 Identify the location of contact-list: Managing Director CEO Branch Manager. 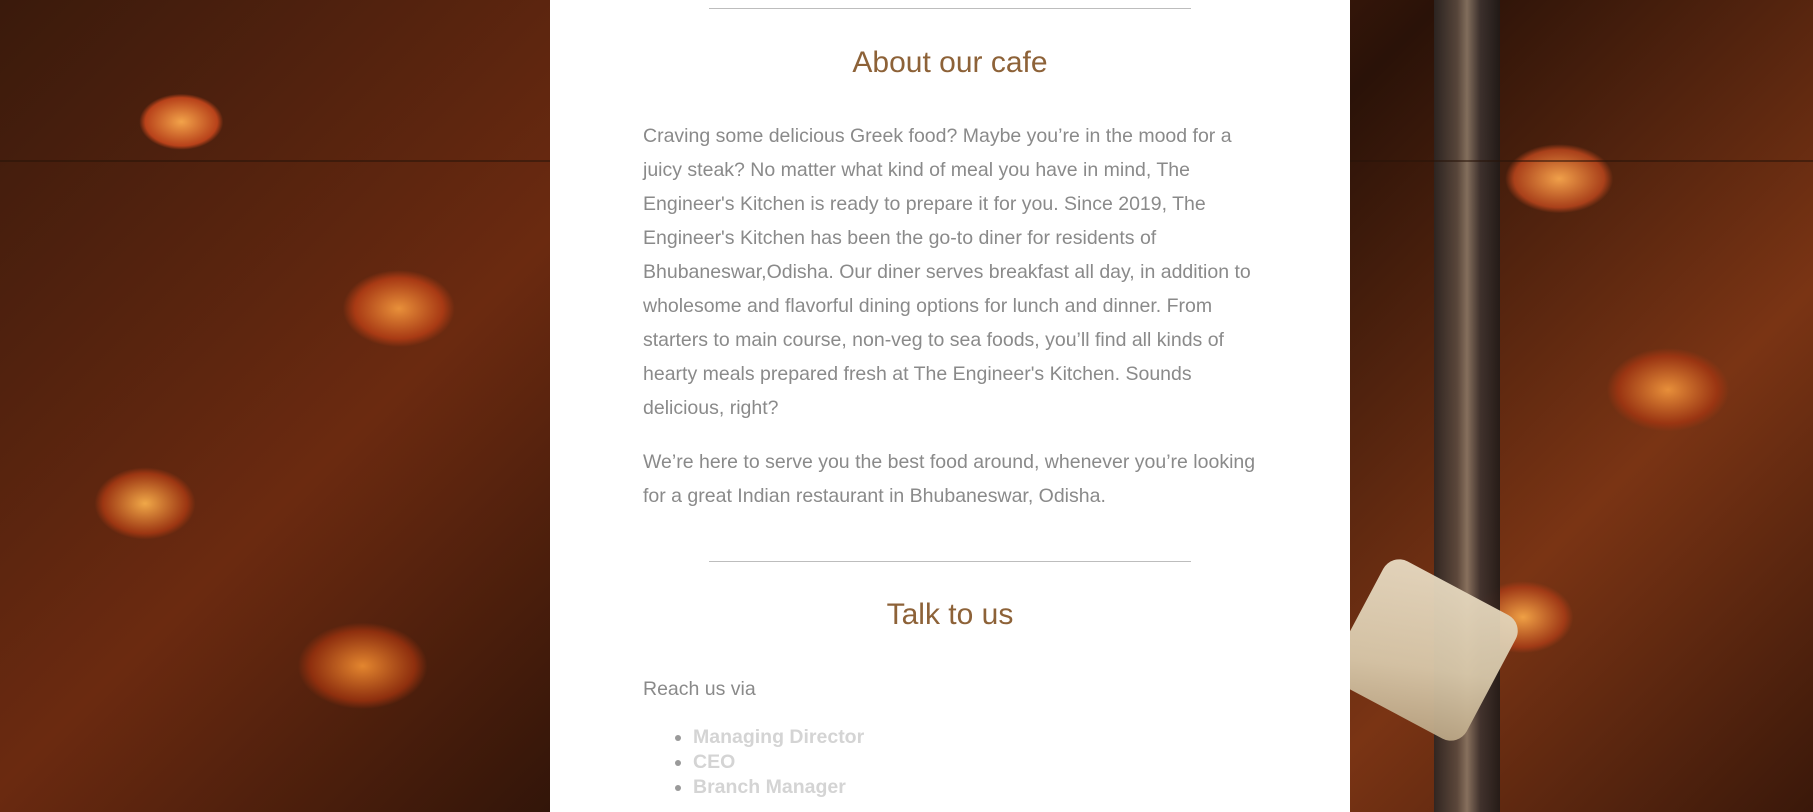
(753, 762).